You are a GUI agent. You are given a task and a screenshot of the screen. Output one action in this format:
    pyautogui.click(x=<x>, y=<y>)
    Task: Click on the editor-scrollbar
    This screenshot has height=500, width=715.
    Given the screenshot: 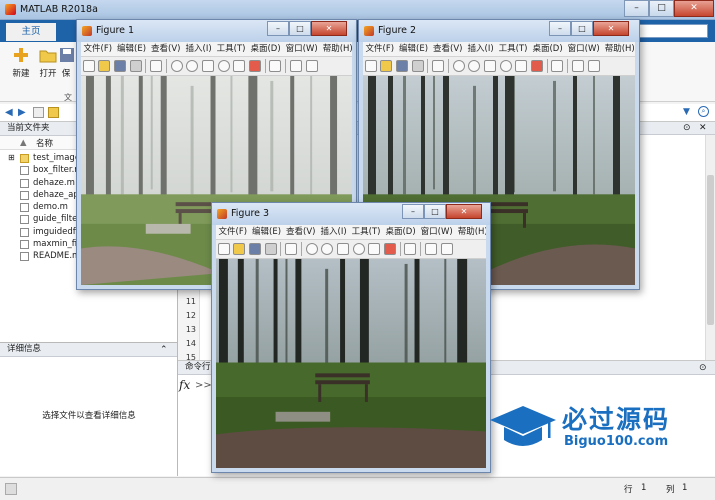 What is the action you would take?
    pyautogui.click(x=710, y=247)
    